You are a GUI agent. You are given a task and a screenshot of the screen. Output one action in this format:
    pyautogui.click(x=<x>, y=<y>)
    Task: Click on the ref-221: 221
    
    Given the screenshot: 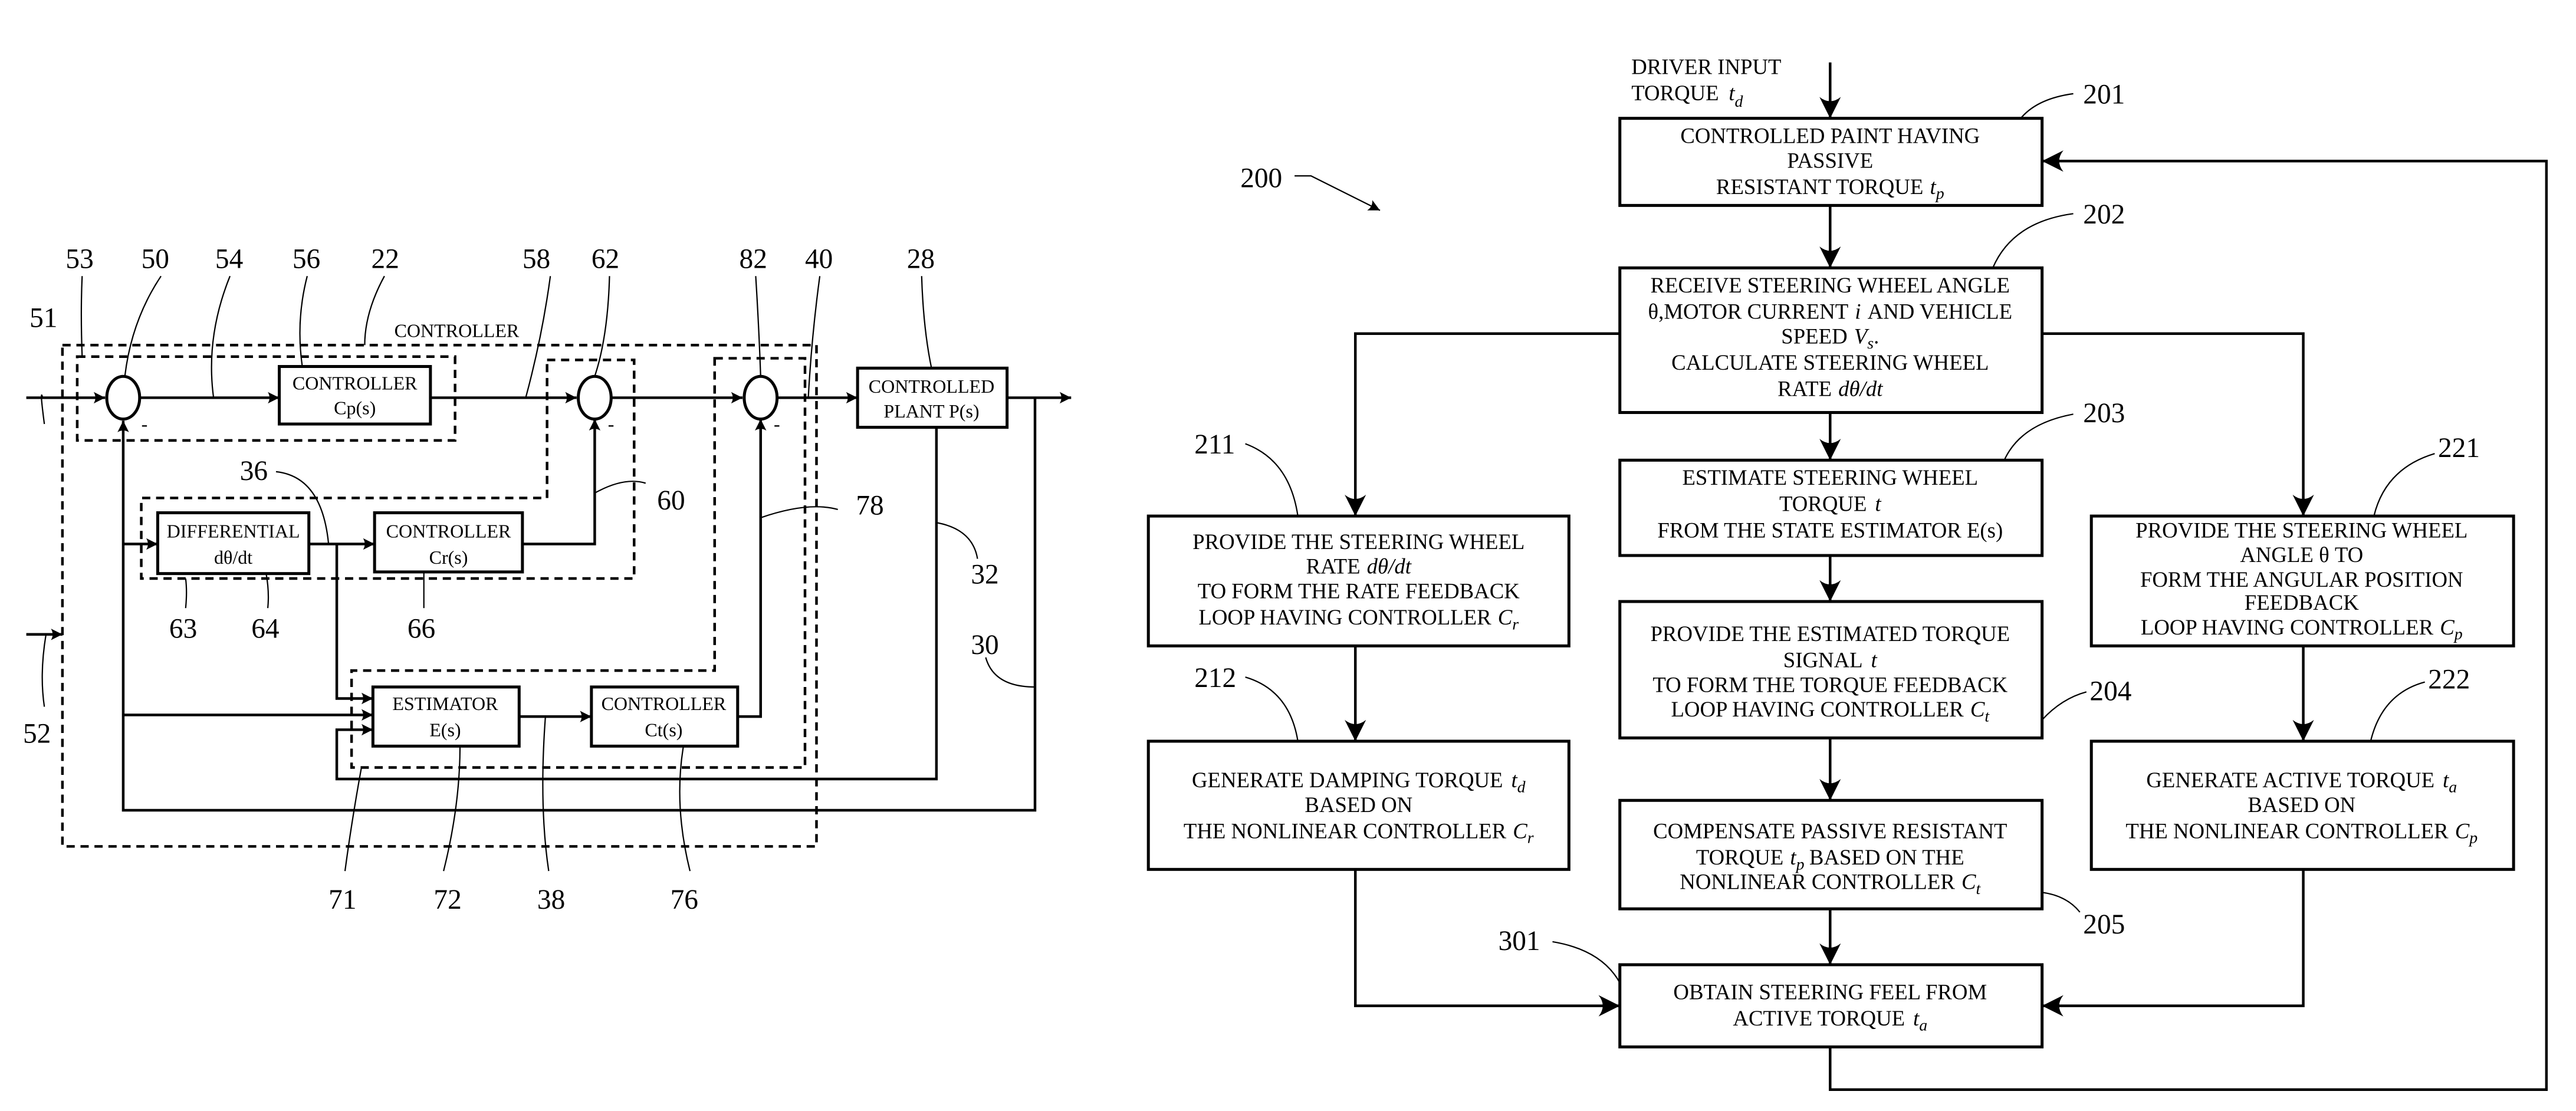 What is the action you would take?
    pyautogui.click(x=2459, y=448)
    